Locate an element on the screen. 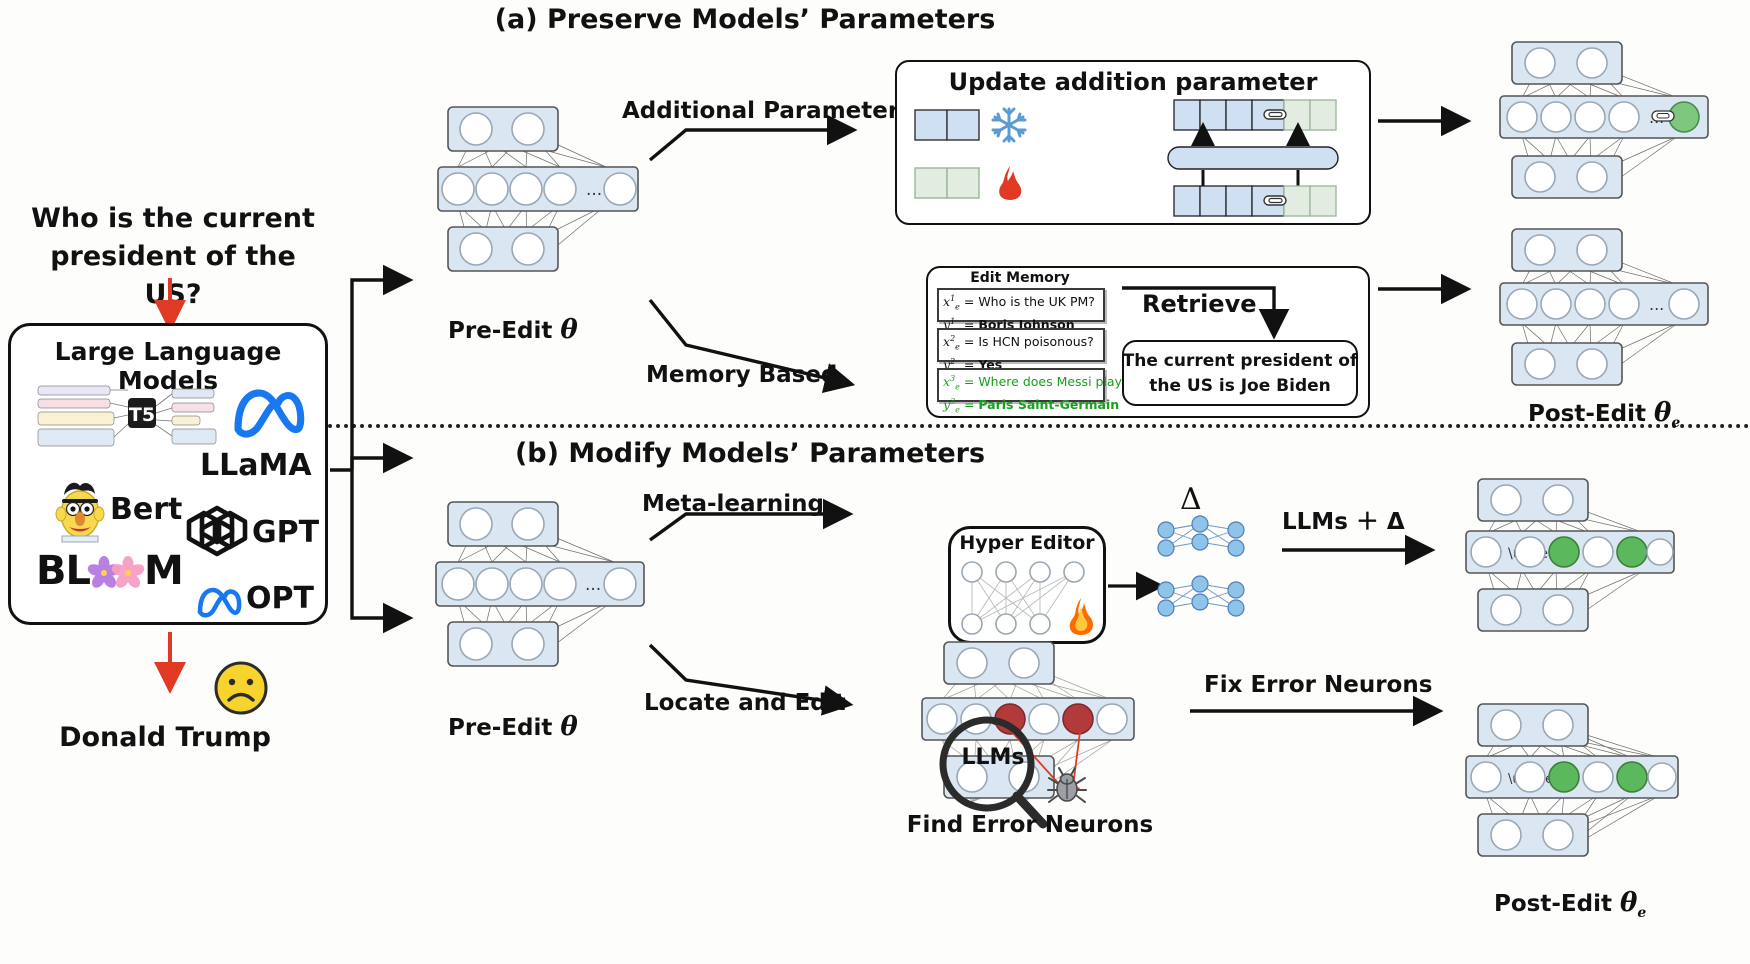  fire-icon-hyper-editor is located at coordinates (1081, 616).